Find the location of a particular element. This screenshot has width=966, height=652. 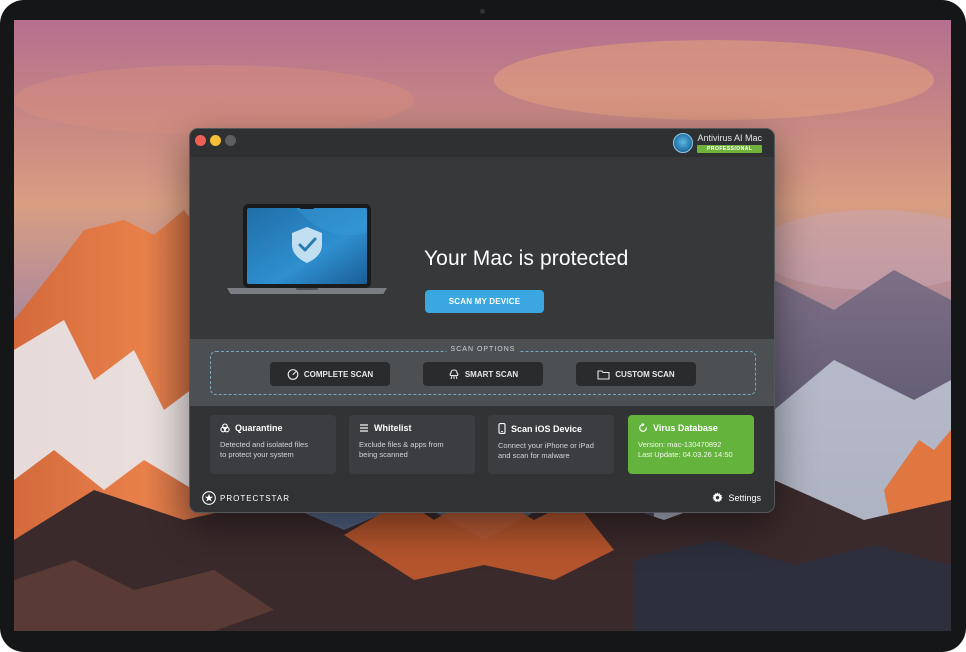

whitelist-desc-line1: Exclude files & apps from is located at coordinates (401, 444).